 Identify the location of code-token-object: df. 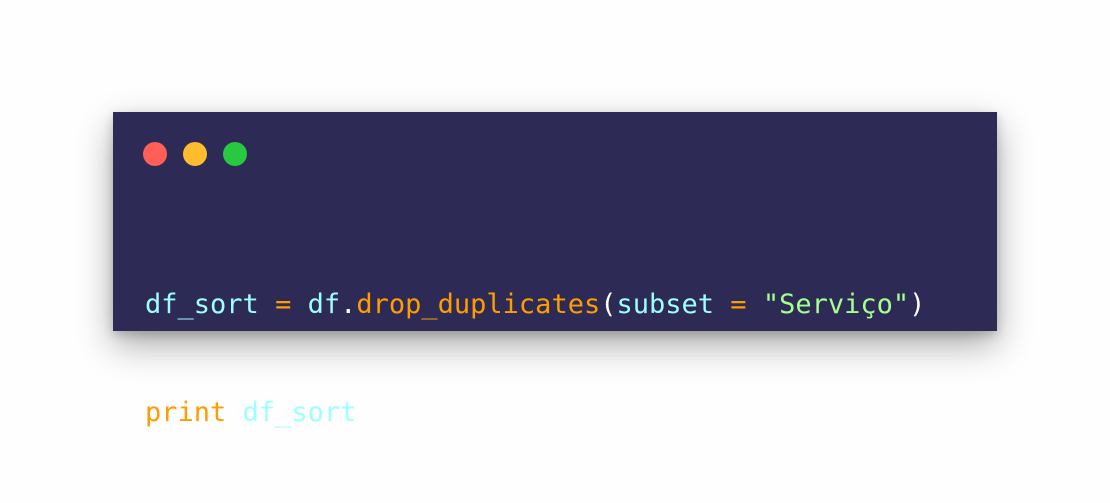
(324, 304).